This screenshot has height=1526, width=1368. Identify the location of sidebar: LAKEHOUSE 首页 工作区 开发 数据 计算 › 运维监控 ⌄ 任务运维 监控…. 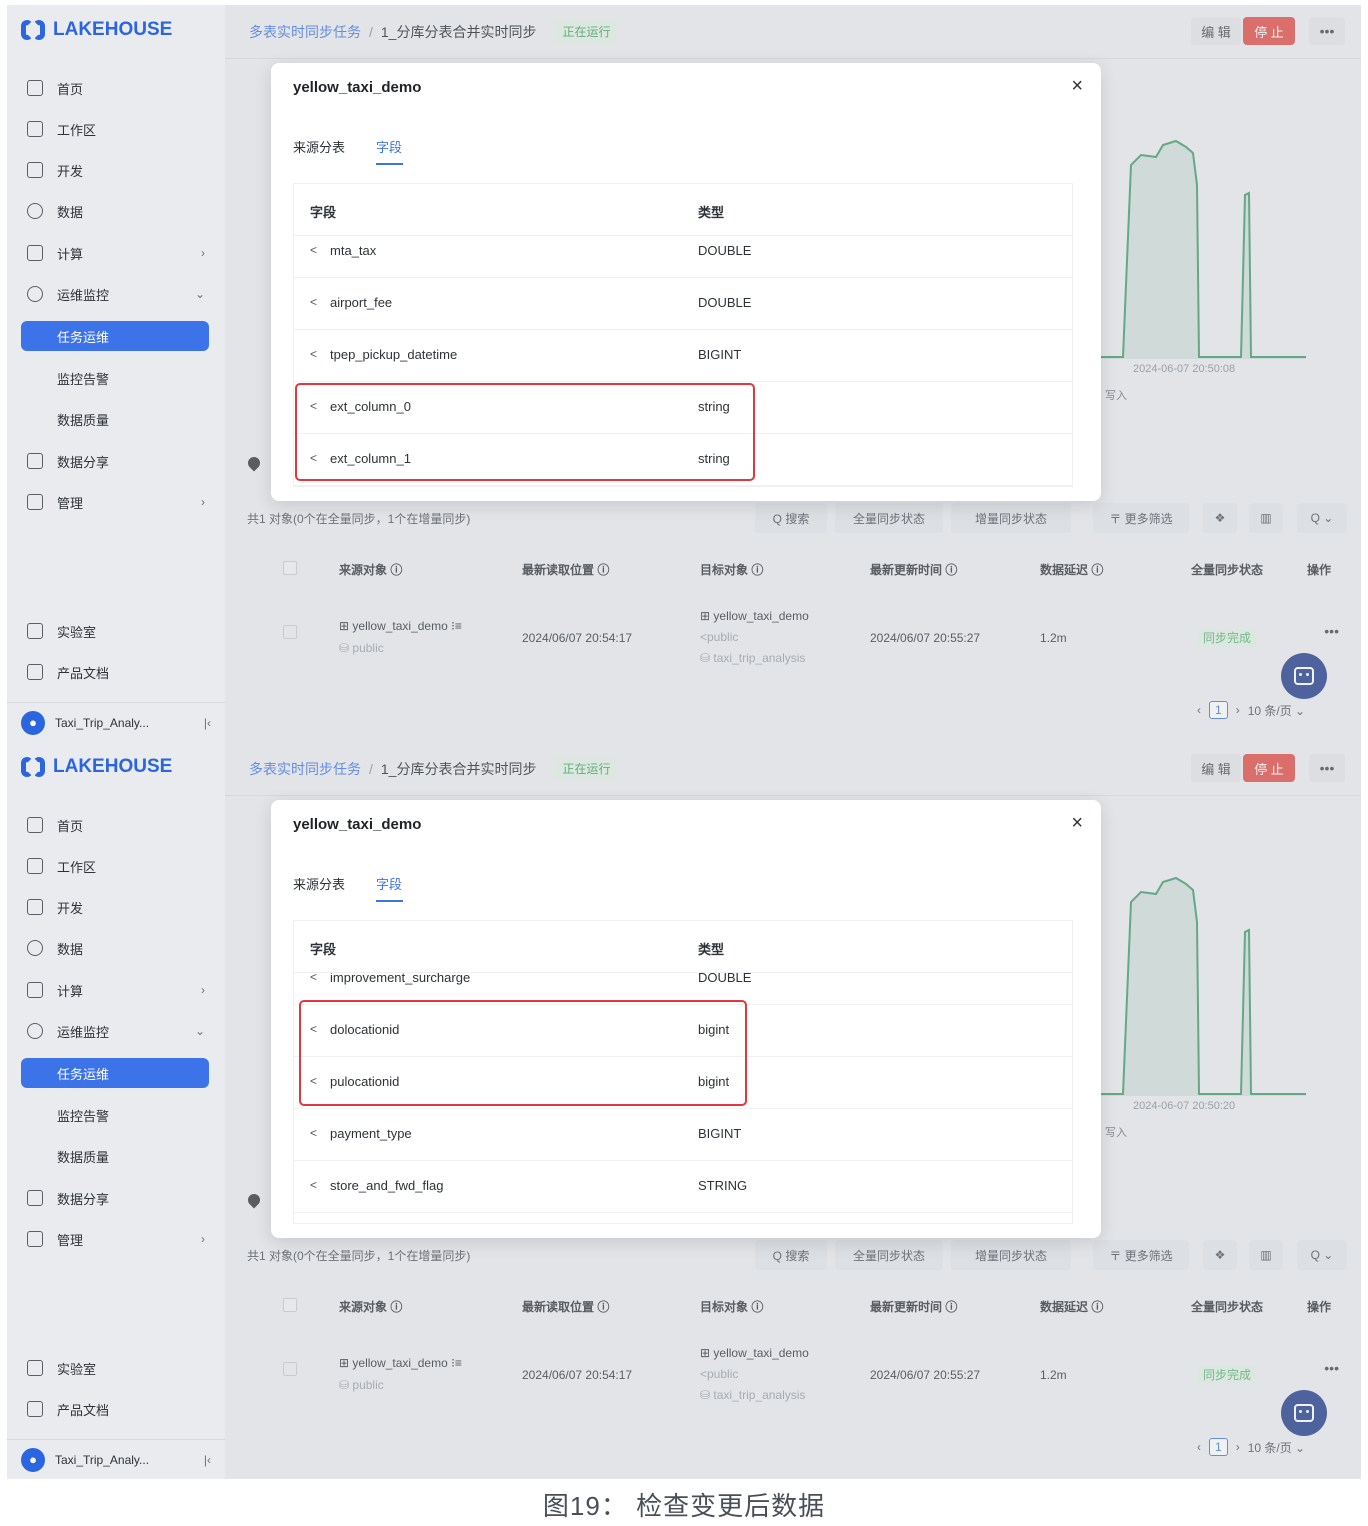
(116, 1110).